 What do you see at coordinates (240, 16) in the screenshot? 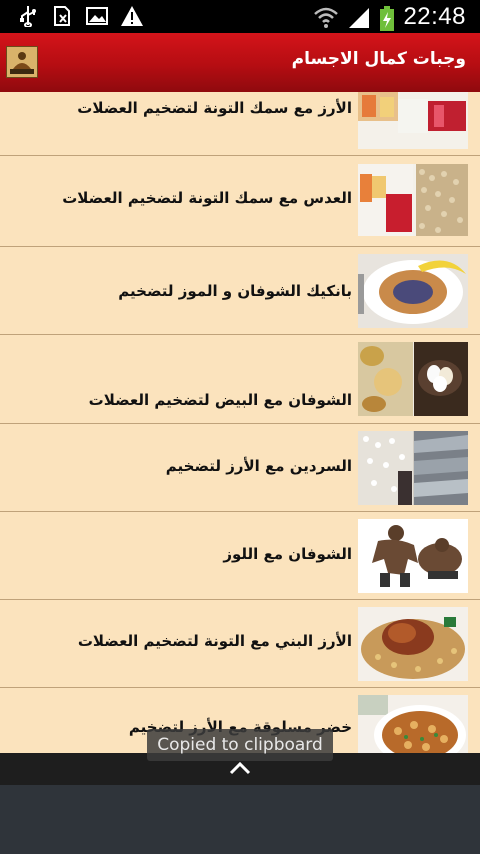
I see `status-bar: 22:48` at bounding box center [240, 16].